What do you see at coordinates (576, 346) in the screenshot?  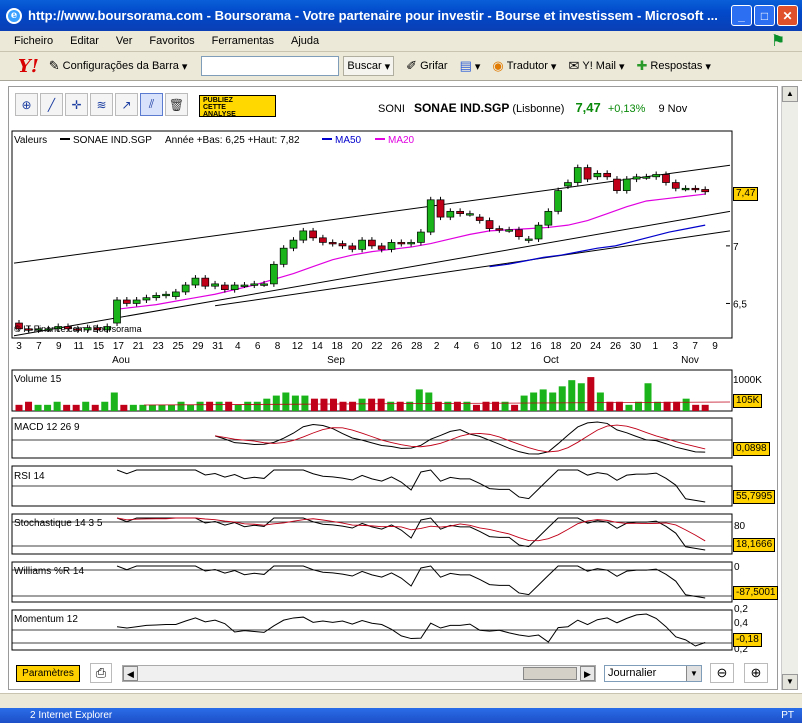 I see `x-tick-label: 20` at bounding box center [576, 346].